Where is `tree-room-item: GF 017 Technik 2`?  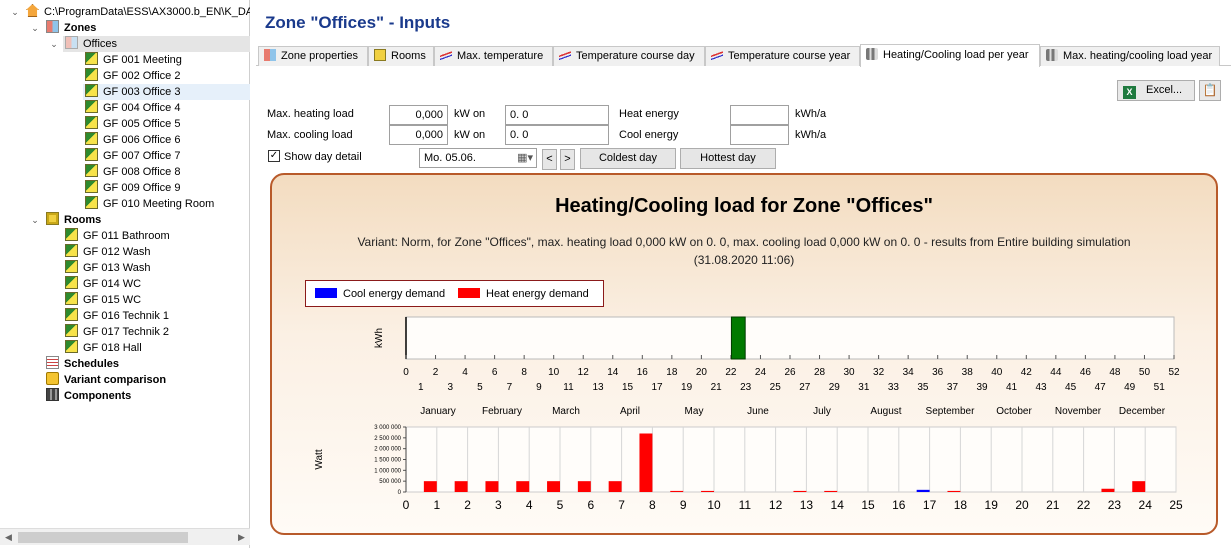
tree-room-item: GF 017 Technik 2 is located at coordinates (117, 332).